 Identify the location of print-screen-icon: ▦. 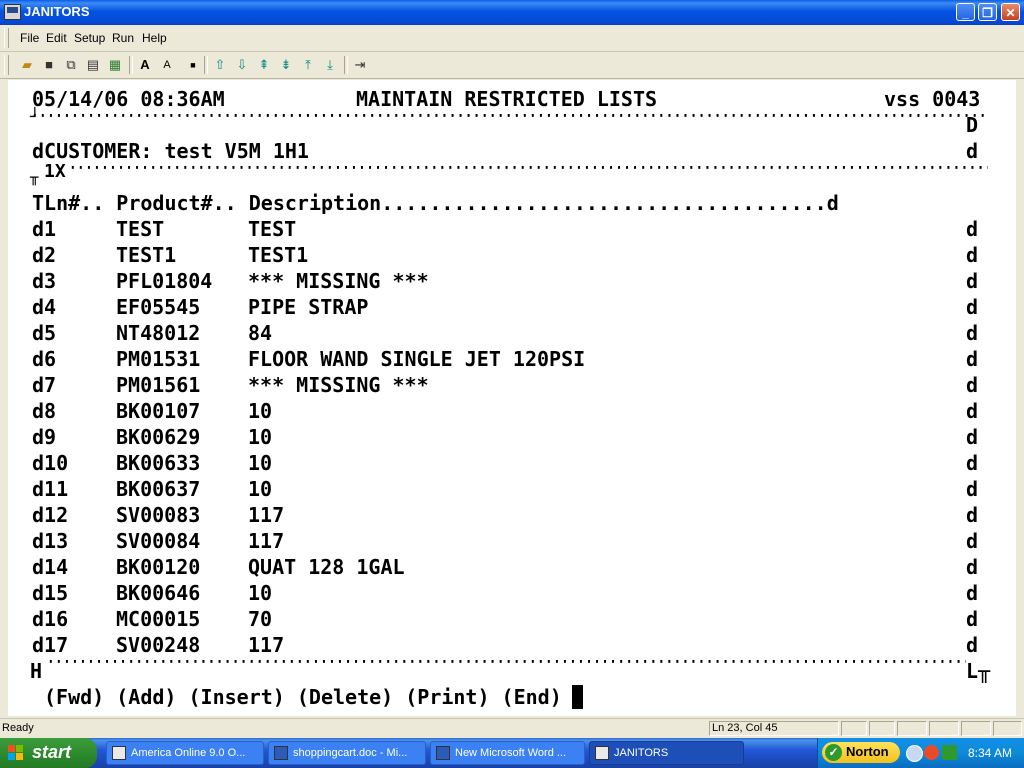
(115, 65).